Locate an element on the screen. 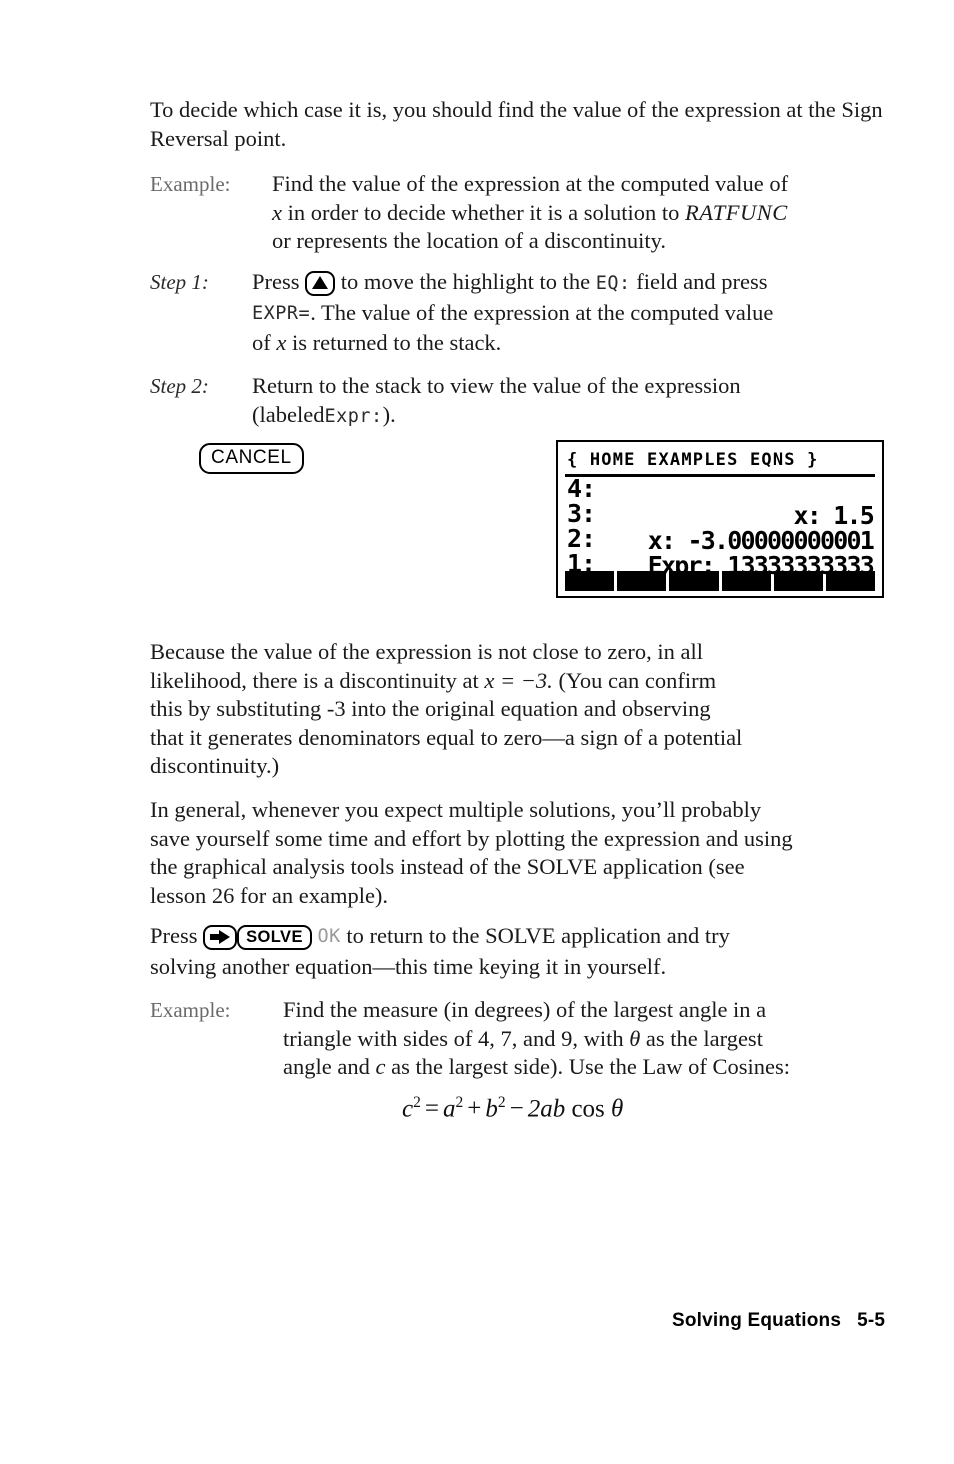 This screenshot has height=1464, width=954. eq-b-var: b is located at coordinates (491, 1109).